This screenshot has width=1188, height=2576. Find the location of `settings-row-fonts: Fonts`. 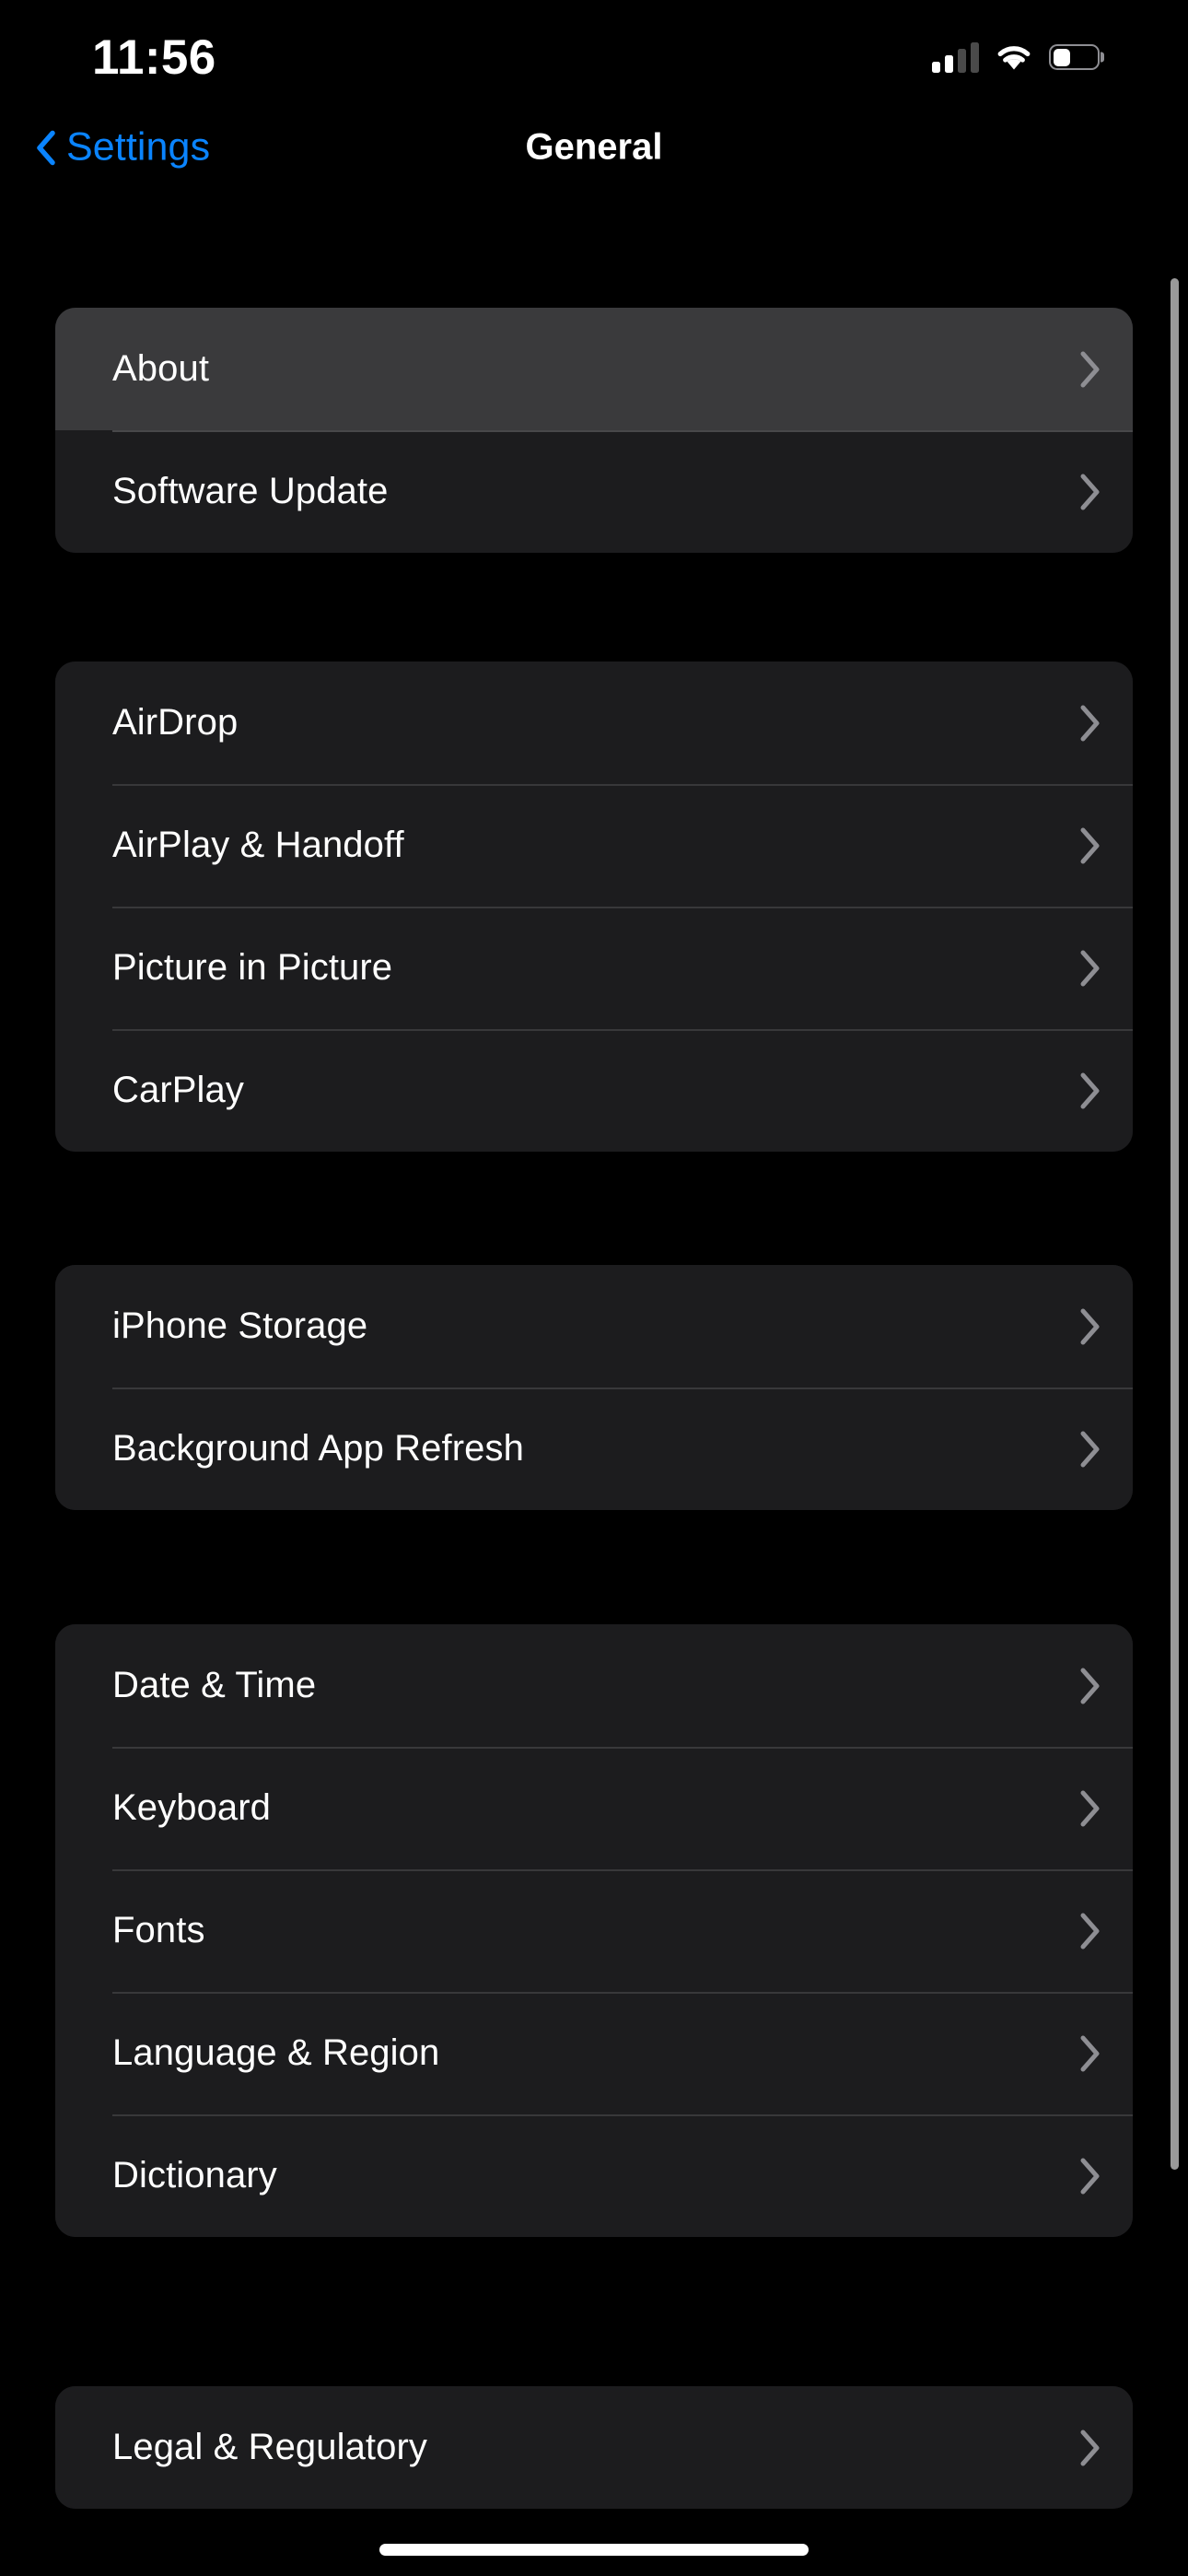

settings-row-fonts: Fonts is located at coordinates (594, 1930).